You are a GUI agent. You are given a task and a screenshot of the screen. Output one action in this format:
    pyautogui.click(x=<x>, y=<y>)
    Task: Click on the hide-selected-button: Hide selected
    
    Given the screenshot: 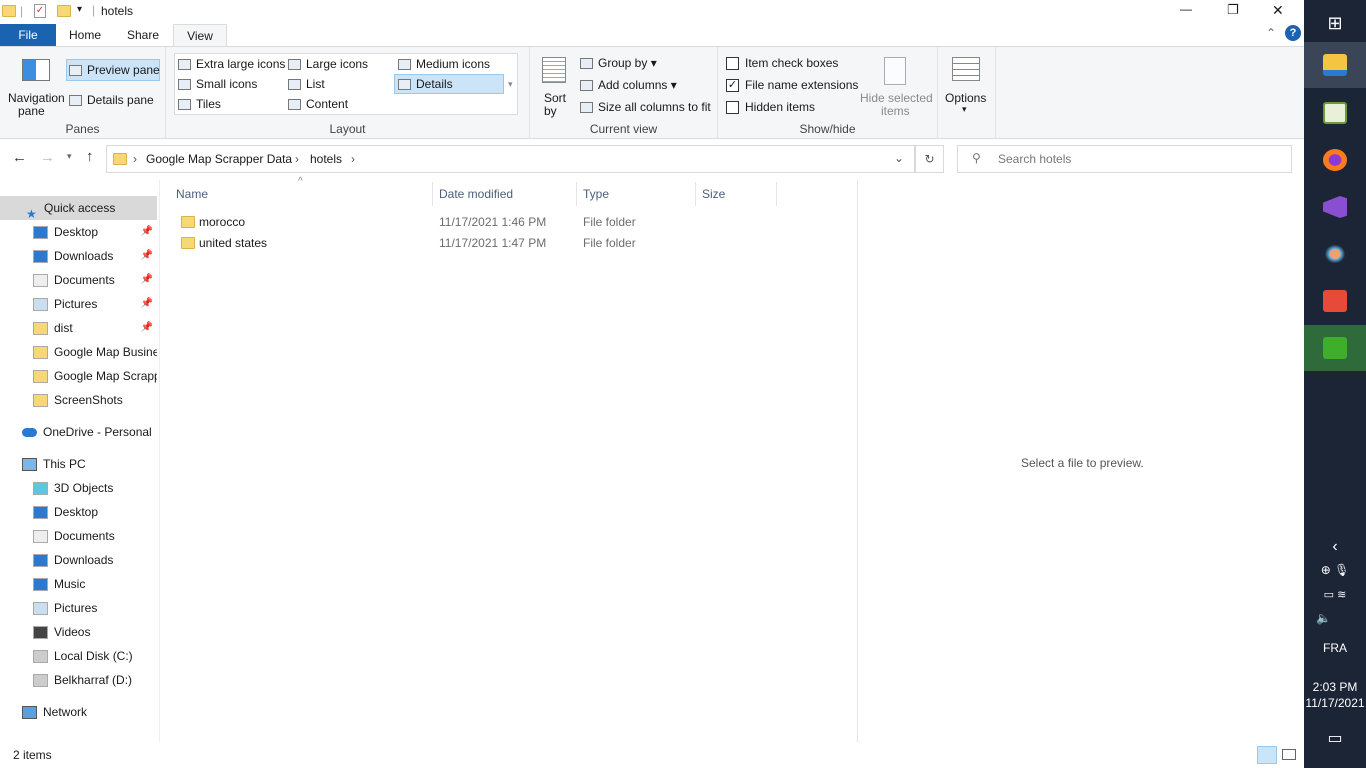 What is the action you would take?
    pyautogui.click(x=896, y=98)
    